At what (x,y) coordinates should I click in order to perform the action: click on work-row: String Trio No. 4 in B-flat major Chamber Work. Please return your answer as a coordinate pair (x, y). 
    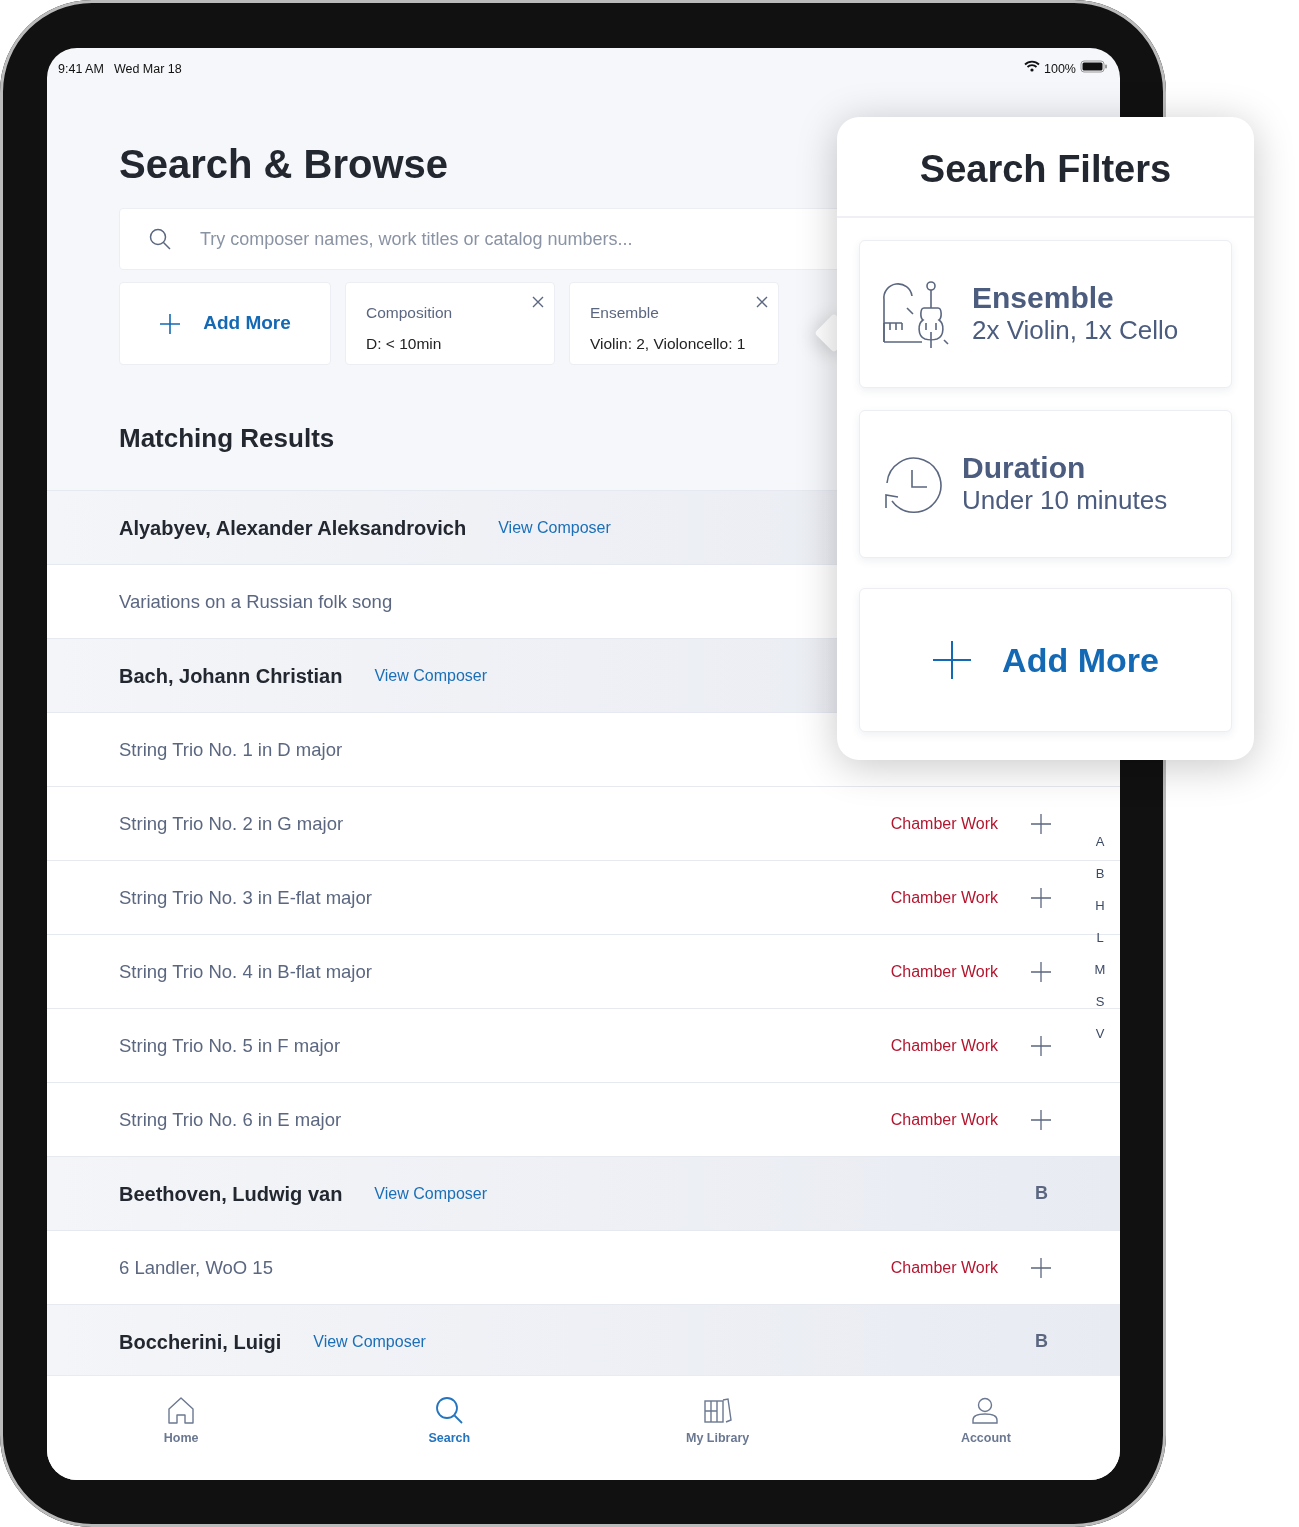
    Looking at the image, I should click on (562, 971).